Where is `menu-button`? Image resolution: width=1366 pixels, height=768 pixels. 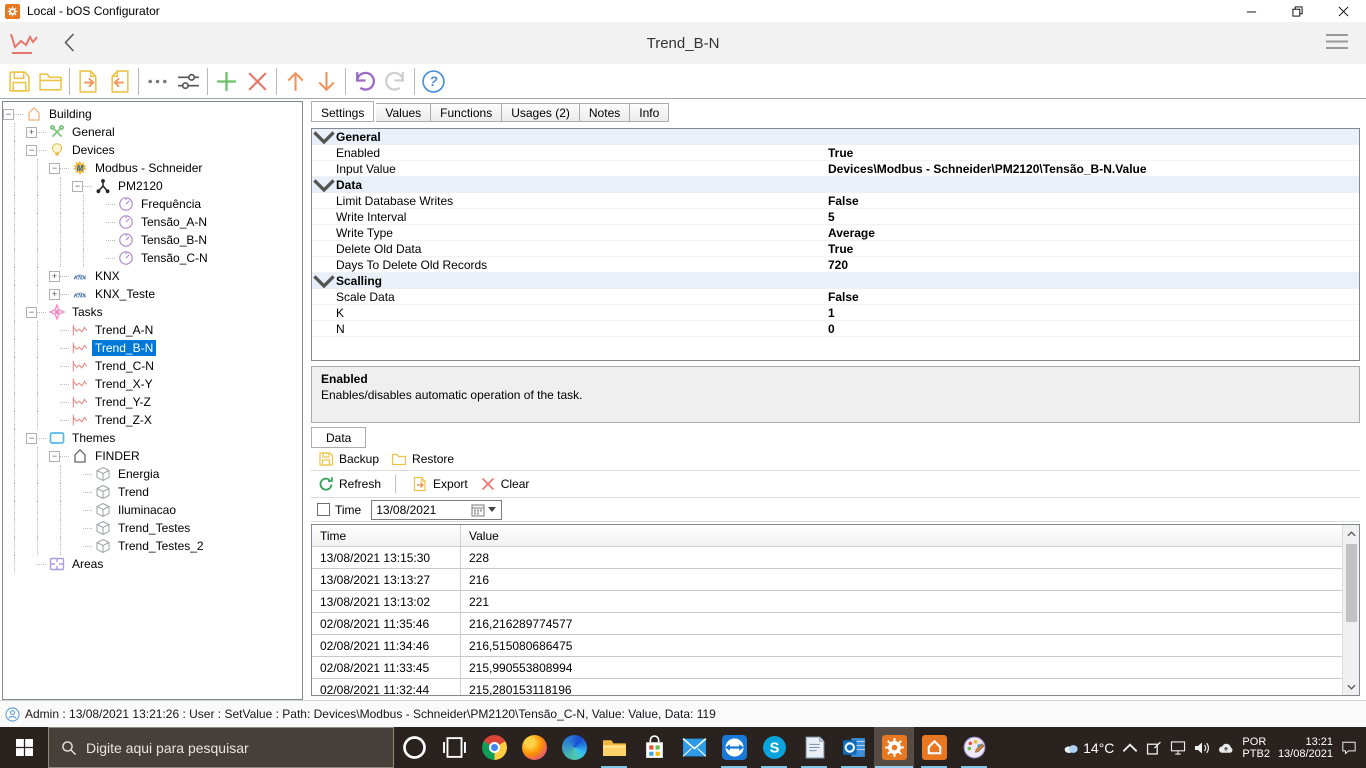
menu-button is located at coordinates (1337, 43).